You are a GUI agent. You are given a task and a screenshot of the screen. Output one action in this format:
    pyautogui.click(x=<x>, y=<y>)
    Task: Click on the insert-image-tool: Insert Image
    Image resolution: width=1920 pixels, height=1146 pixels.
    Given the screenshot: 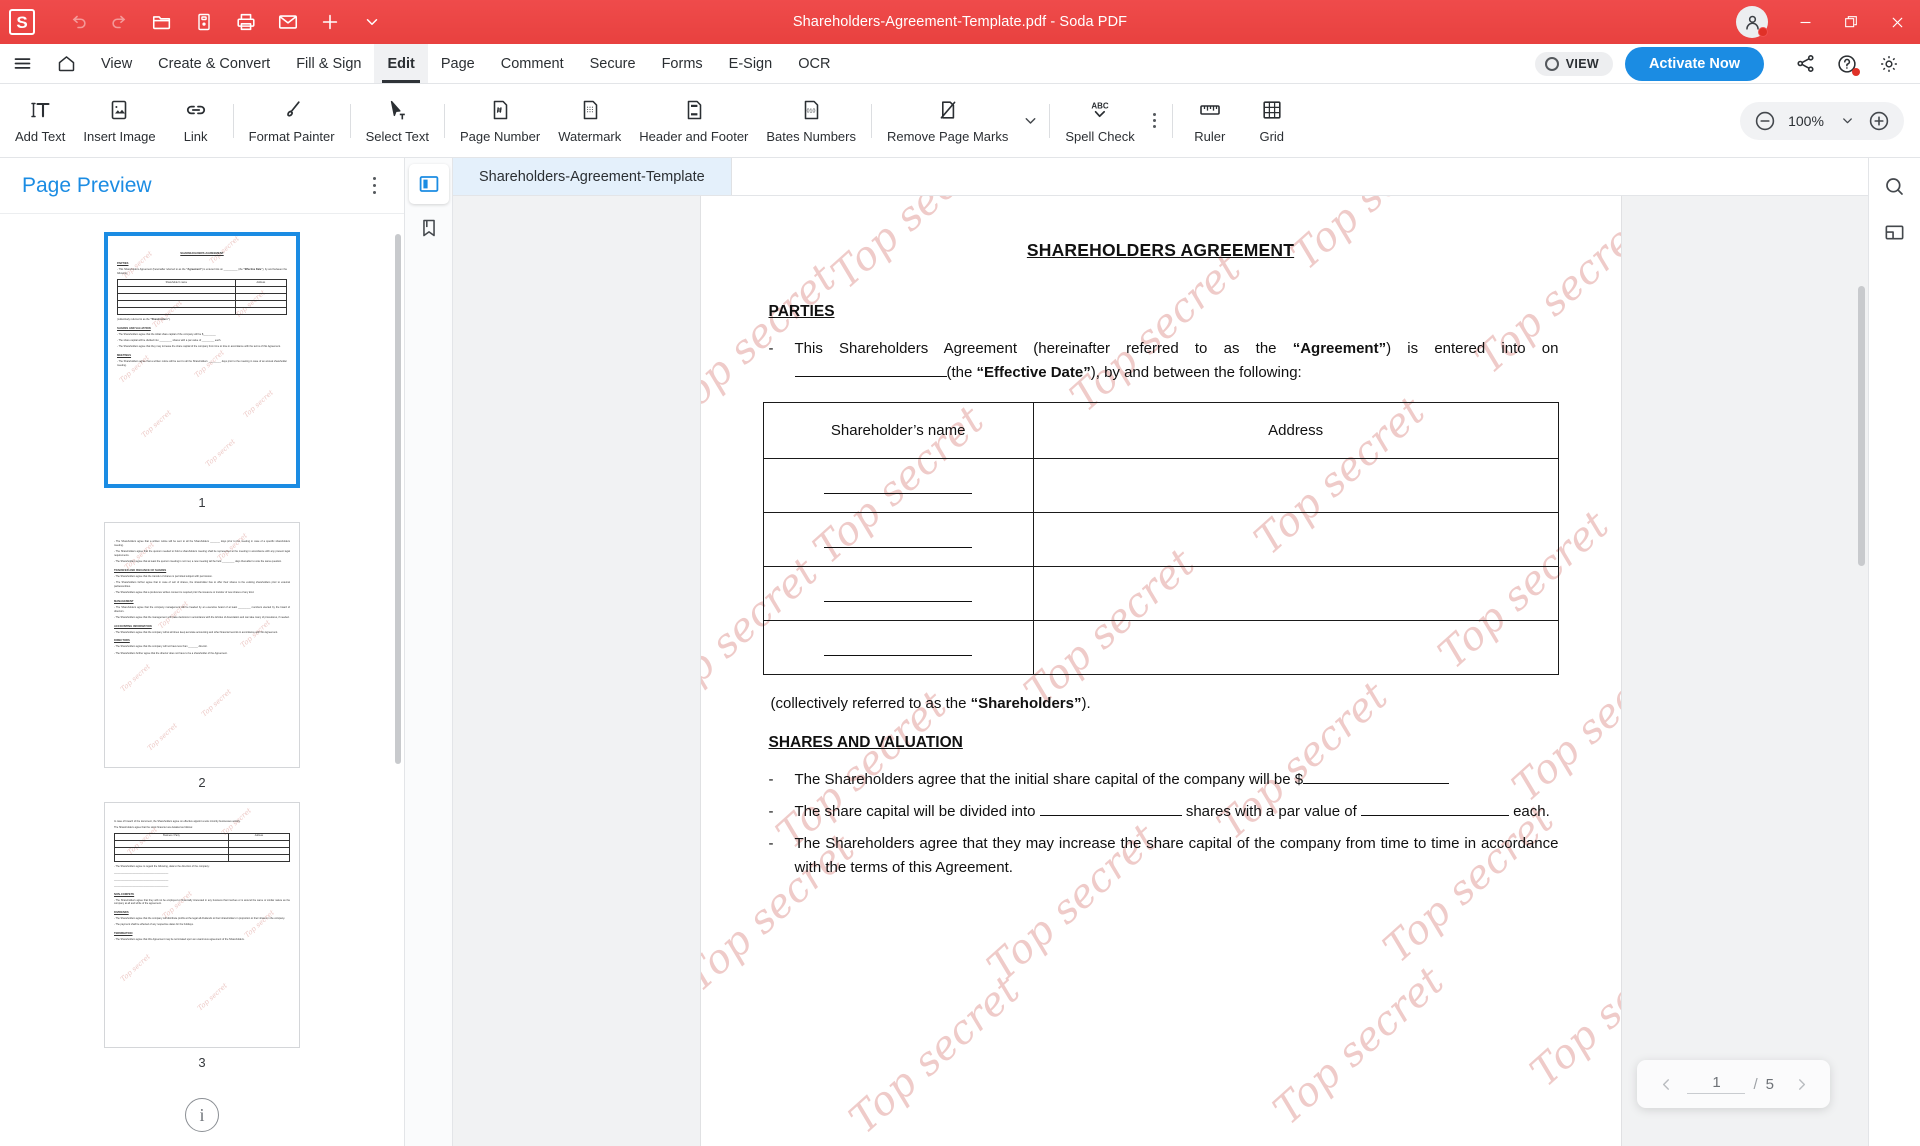 What is the action you would take?
    pyautogui.click(x=119, y=121)
    